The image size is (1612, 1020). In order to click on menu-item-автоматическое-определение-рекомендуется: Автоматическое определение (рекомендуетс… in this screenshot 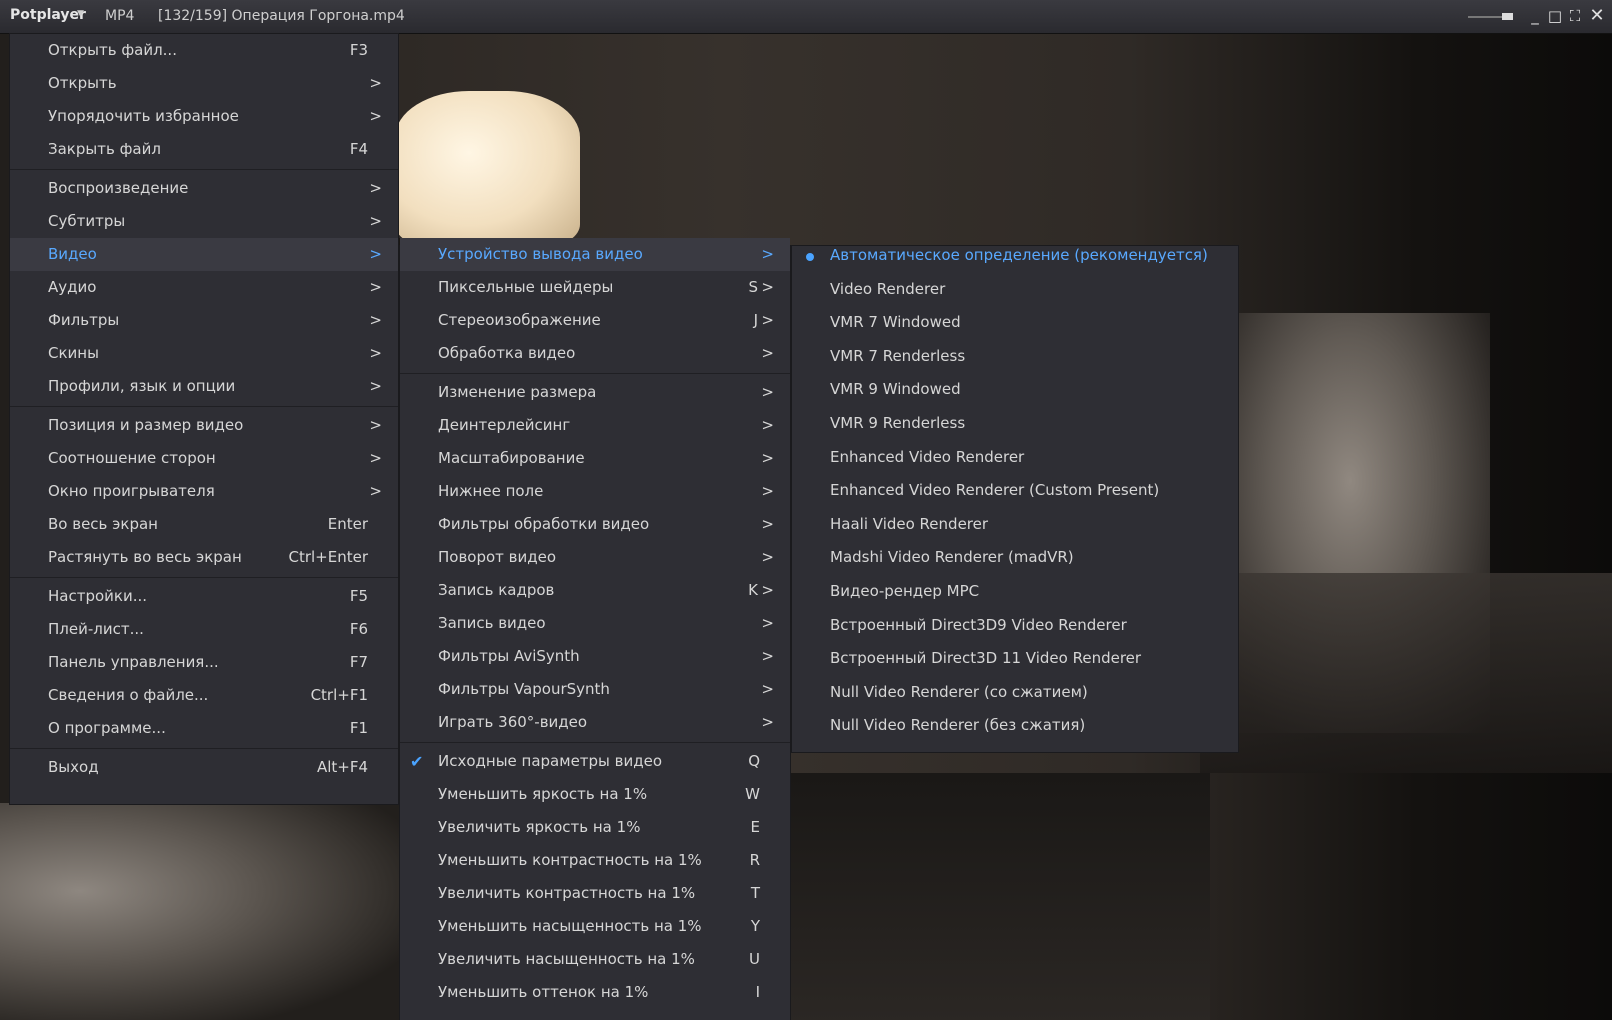, I will do `click(1015, 255)`.